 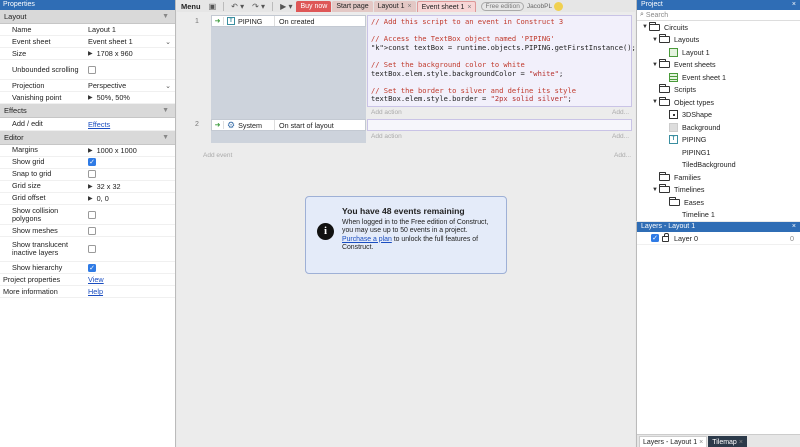 What do you see at coordinates (718, 65) in the screenshot?
I see `tree-item-event-sheets: ▼ Event sheets` at bounding box center [718, 65].